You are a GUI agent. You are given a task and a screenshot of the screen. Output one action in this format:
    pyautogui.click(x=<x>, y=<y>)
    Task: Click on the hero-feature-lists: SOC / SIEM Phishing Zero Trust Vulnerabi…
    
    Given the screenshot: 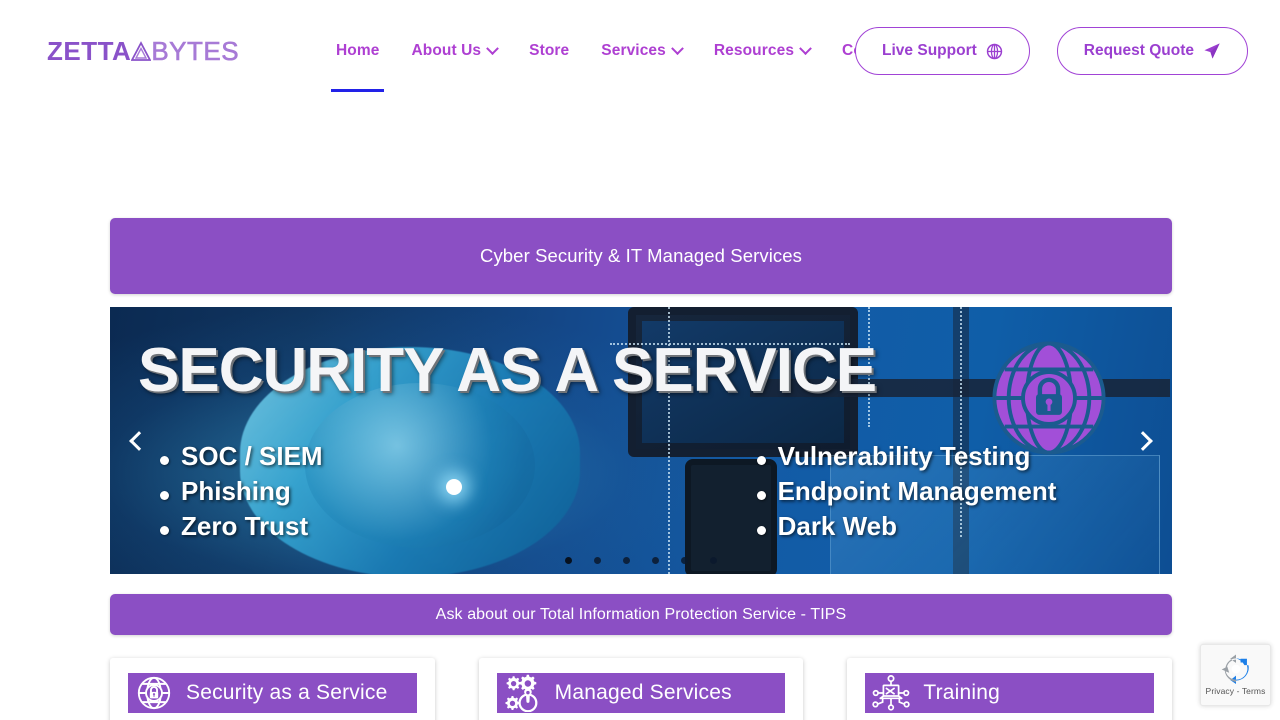 What is the action you would take?
    pyautogui.click(x=641, y=491)
    